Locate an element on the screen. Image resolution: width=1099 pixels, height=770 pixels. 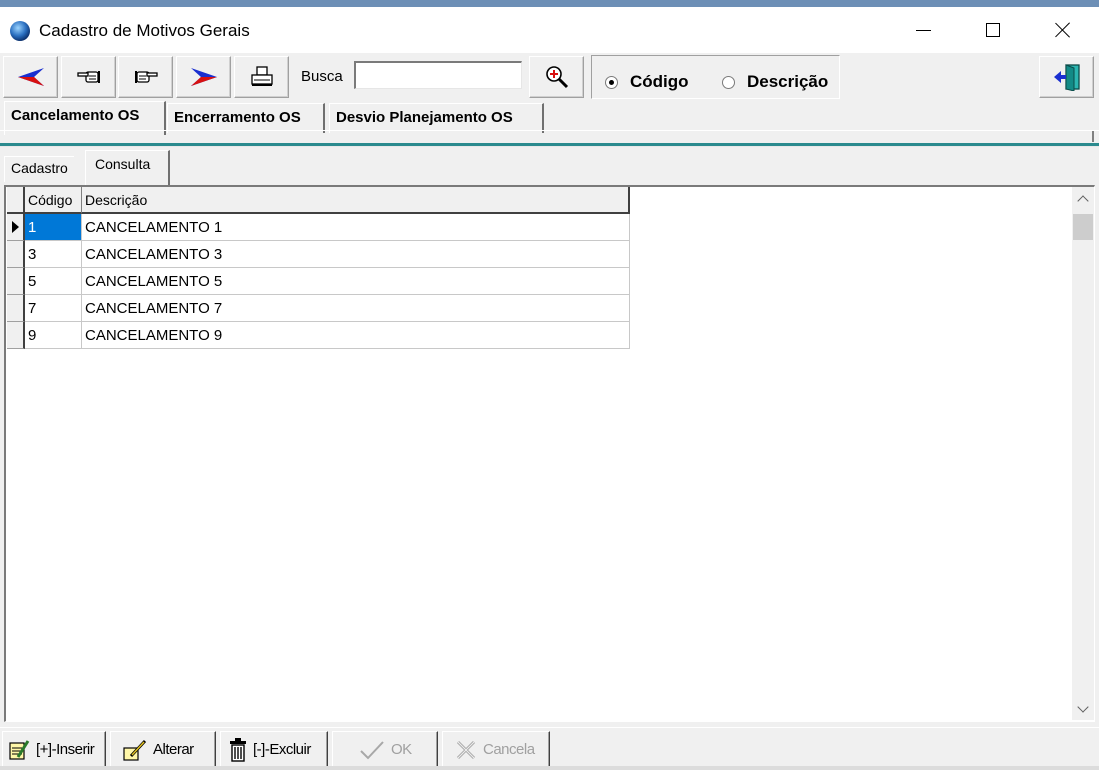
chevron-up-icon is located at coordinates (1083, 200).